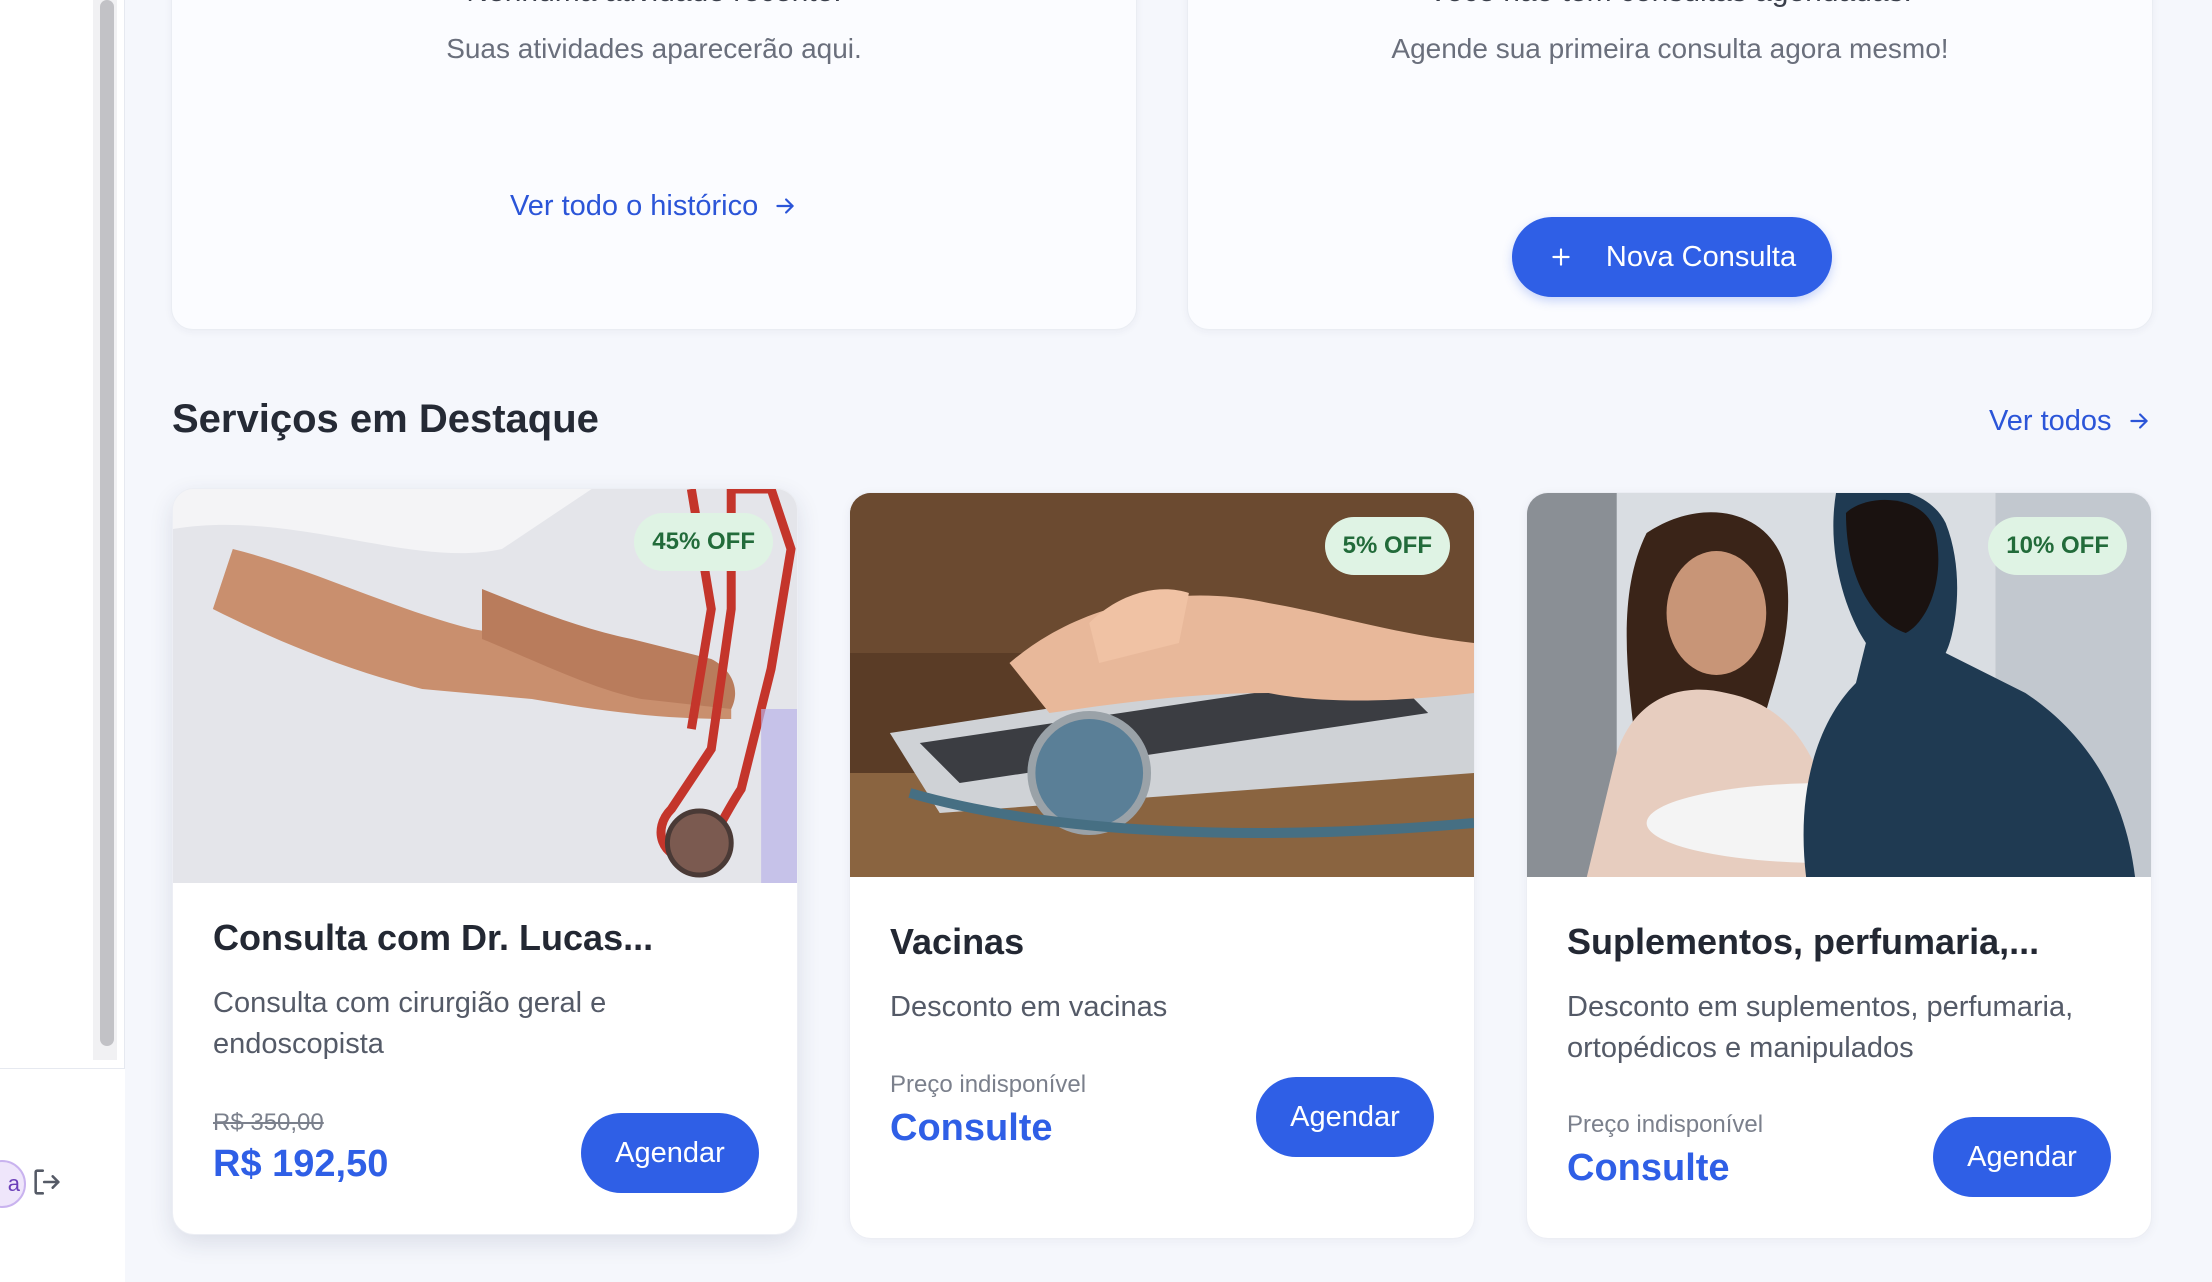 Image resolution: width=2212 pixels, height=1282 pixels. I want to click on sidebar-scrollbar-thumb, so click(107, 523).